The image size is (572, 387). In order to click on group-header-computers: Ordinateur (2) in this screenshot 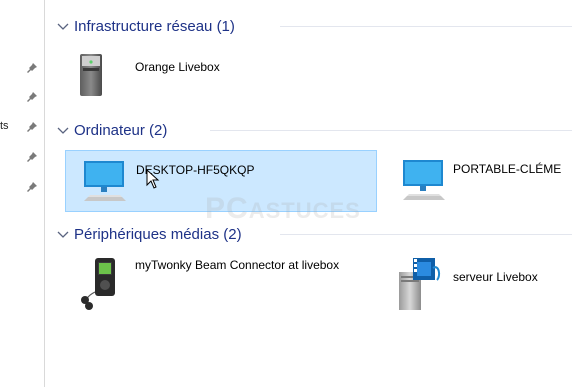, I will do `click(112, 130)`.